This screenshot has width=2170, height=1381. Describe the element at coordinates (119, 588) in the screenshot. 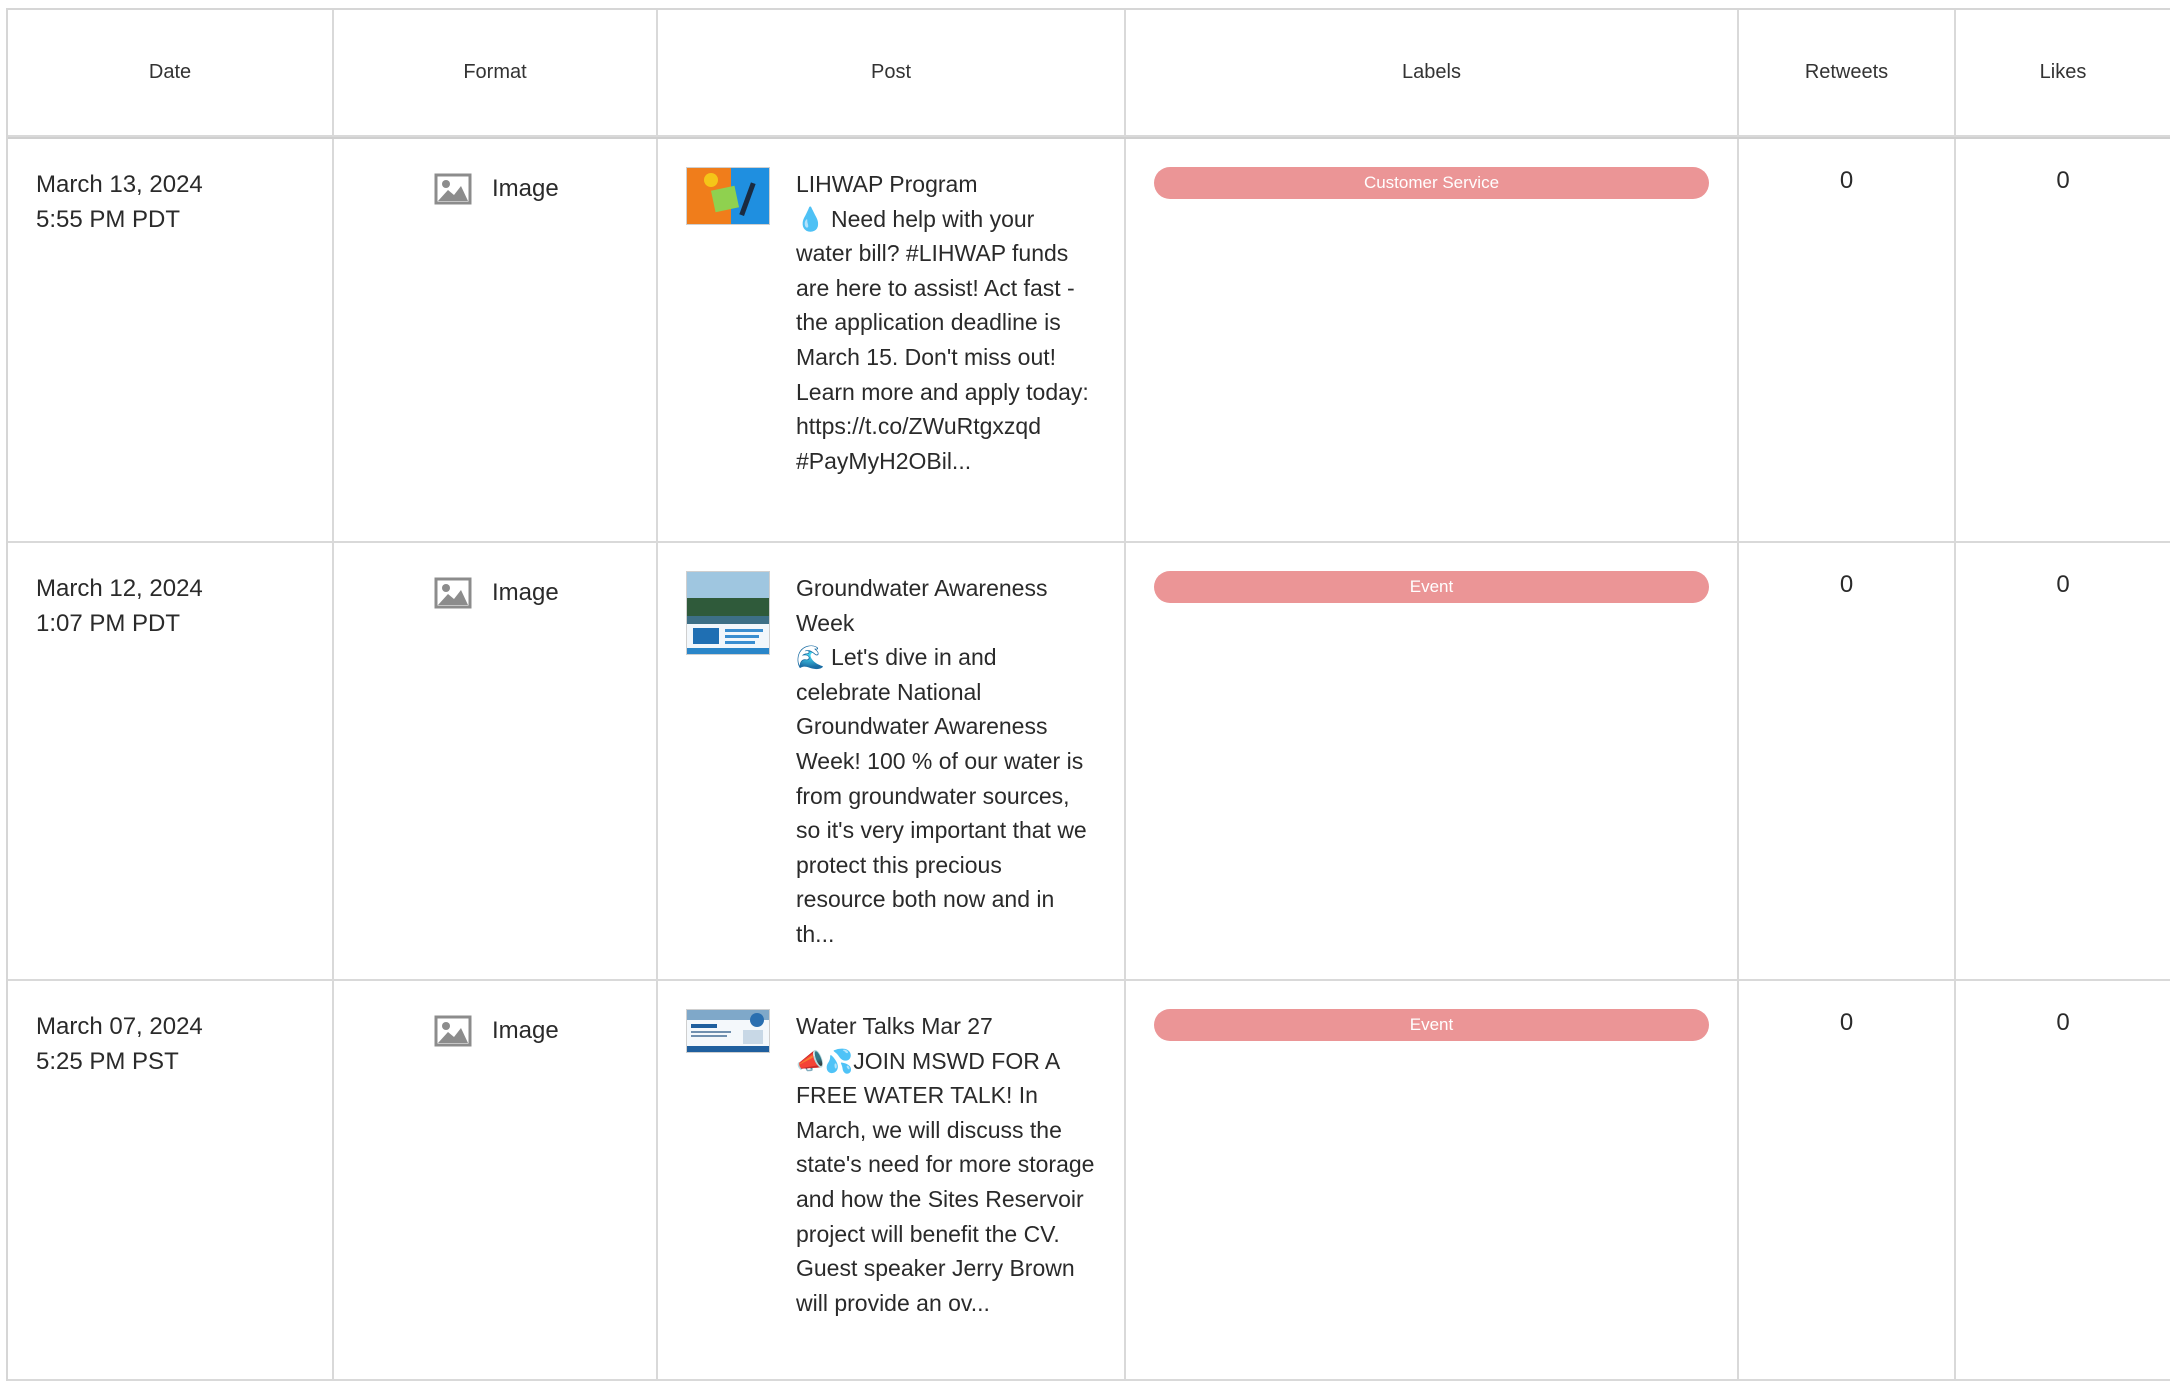

I see `post-date-day: March 12, 2024` at that location.